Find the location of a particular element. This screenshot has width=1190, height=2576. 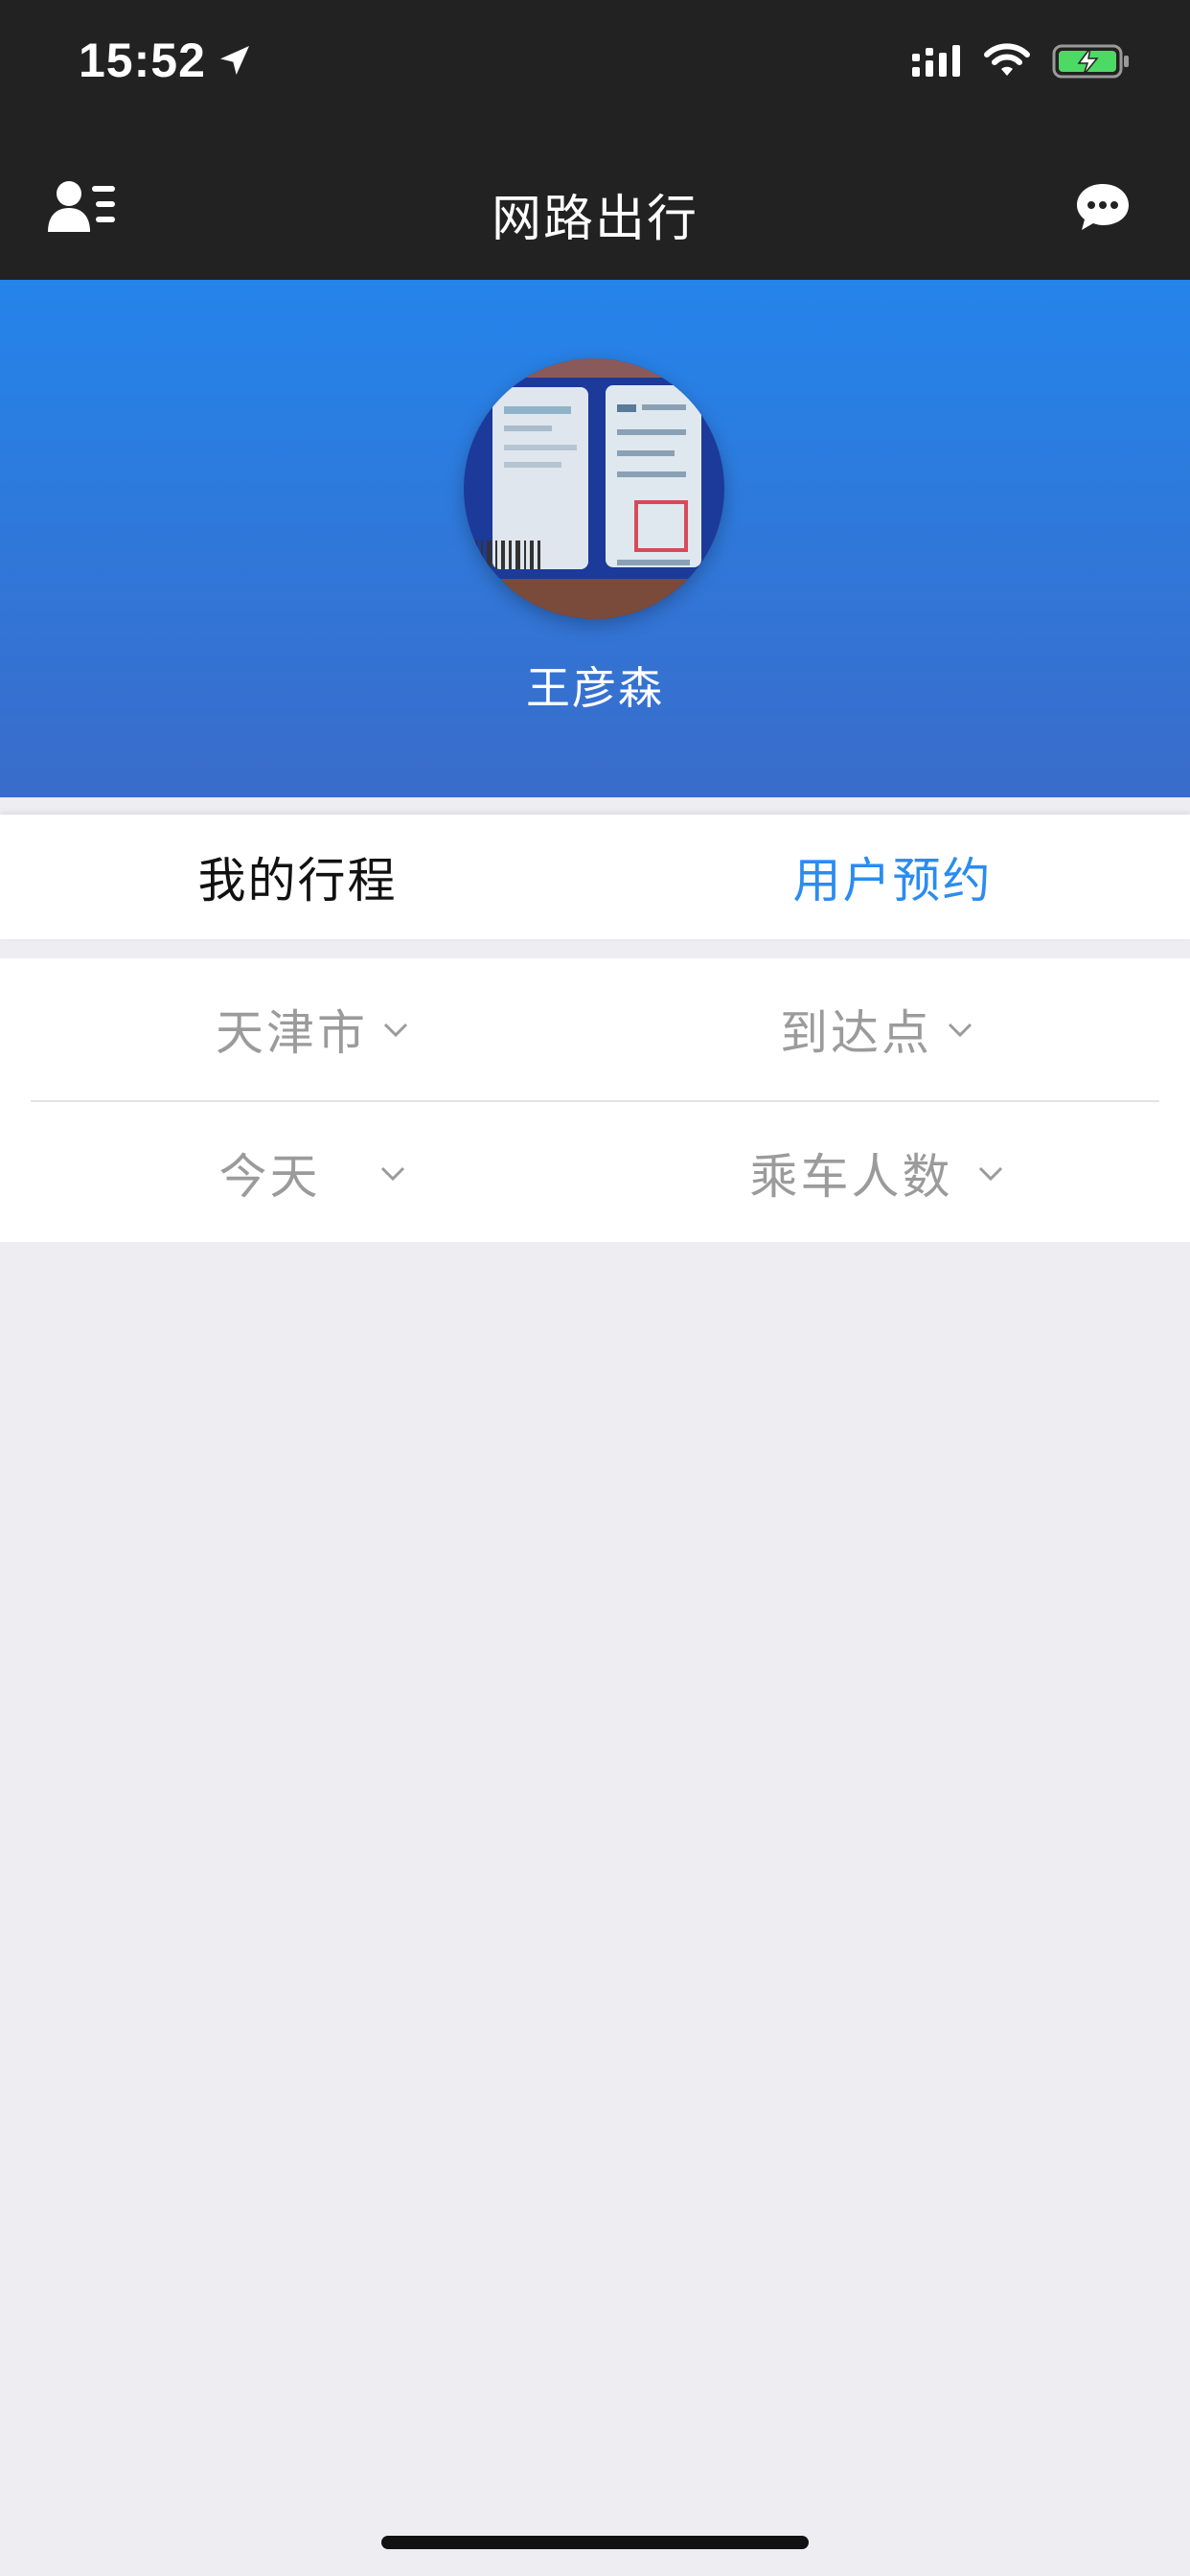

message-bubble-icon is located at coordinates (1103, 207).